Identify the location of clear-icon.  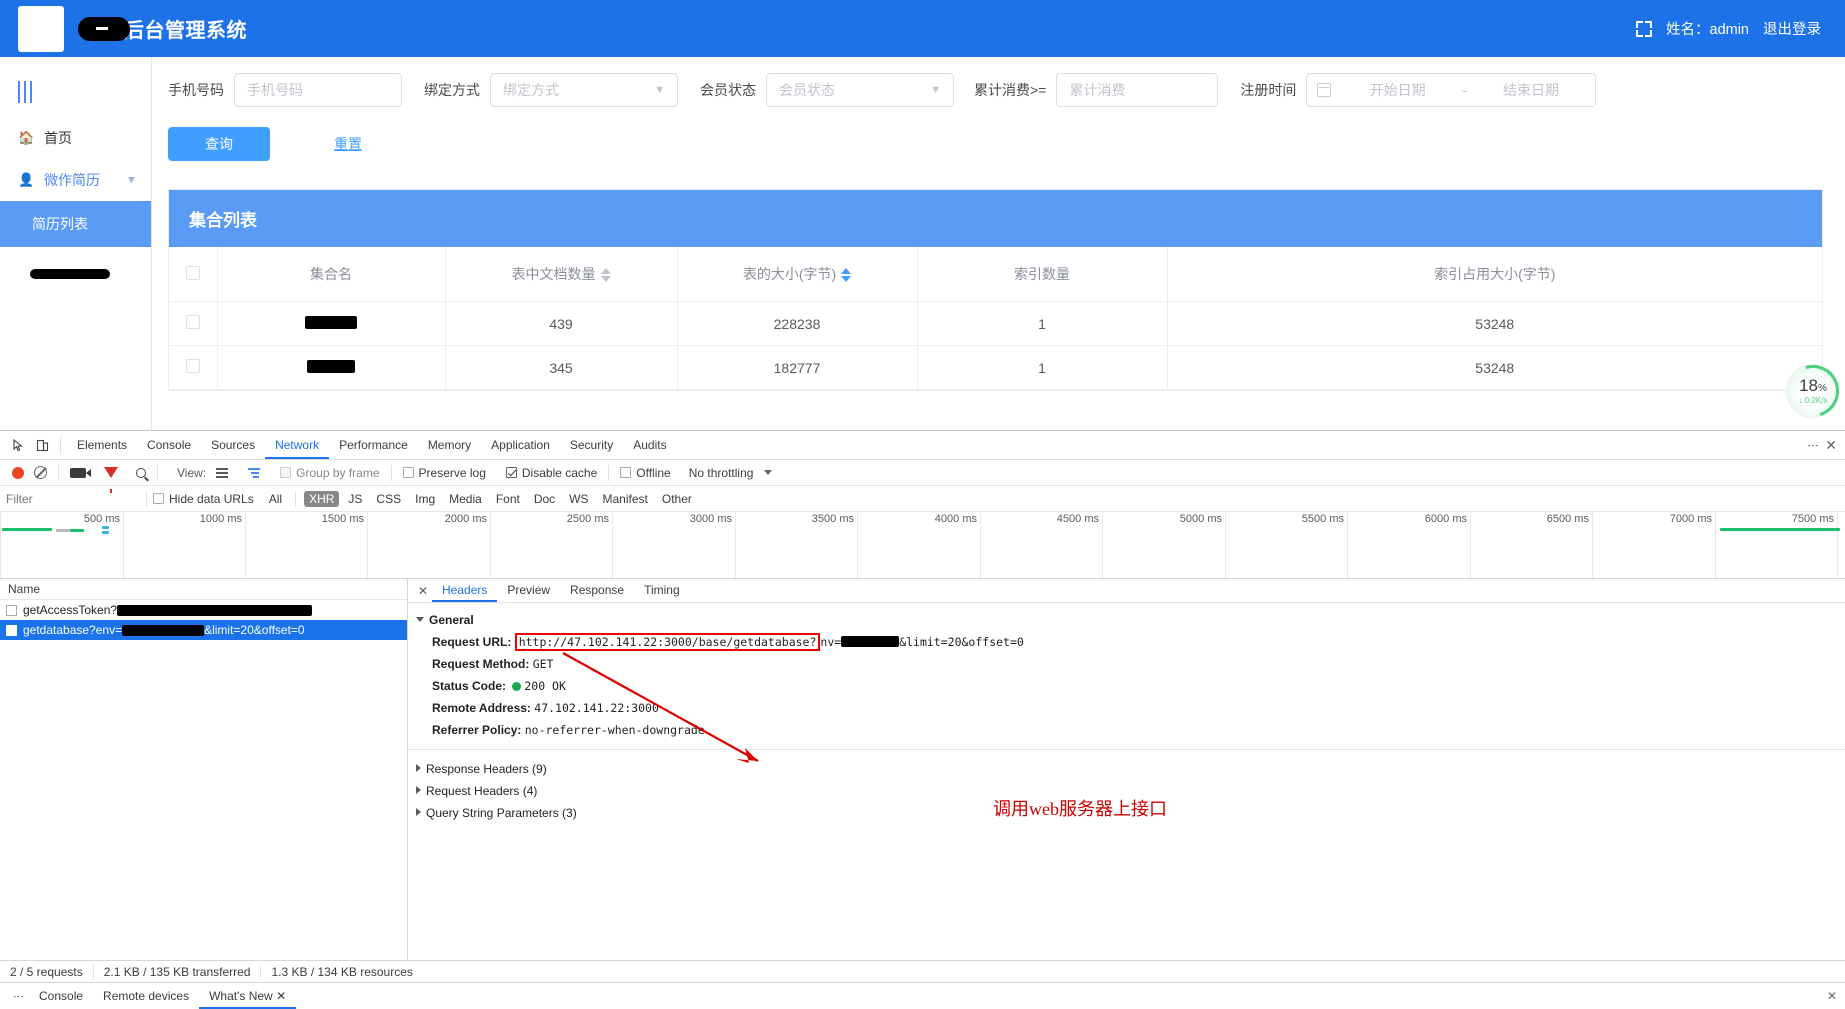
(40, 472).